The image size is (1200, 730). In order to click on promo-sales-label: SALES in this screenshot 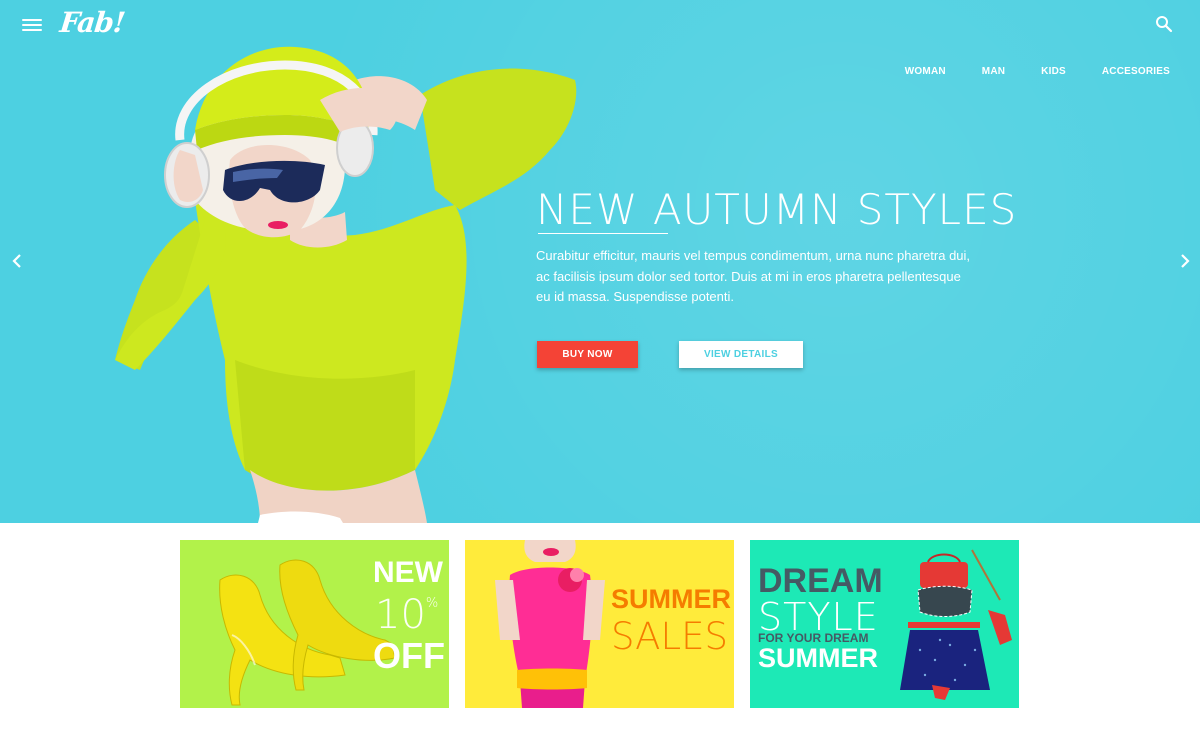, I will do `click(669, 636)`.